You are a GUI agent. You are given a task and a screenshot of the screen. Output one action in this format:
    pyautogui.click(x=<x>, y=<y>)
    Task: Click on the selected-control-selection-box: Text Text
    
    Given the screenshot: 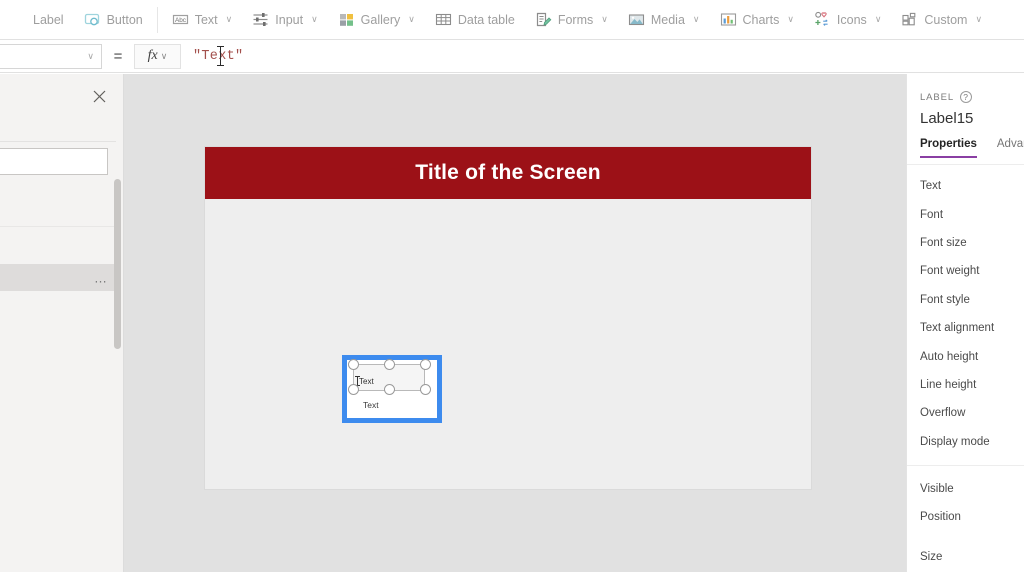 What is the action you would take?
    pyautogui.click(x=392, y=389)
    